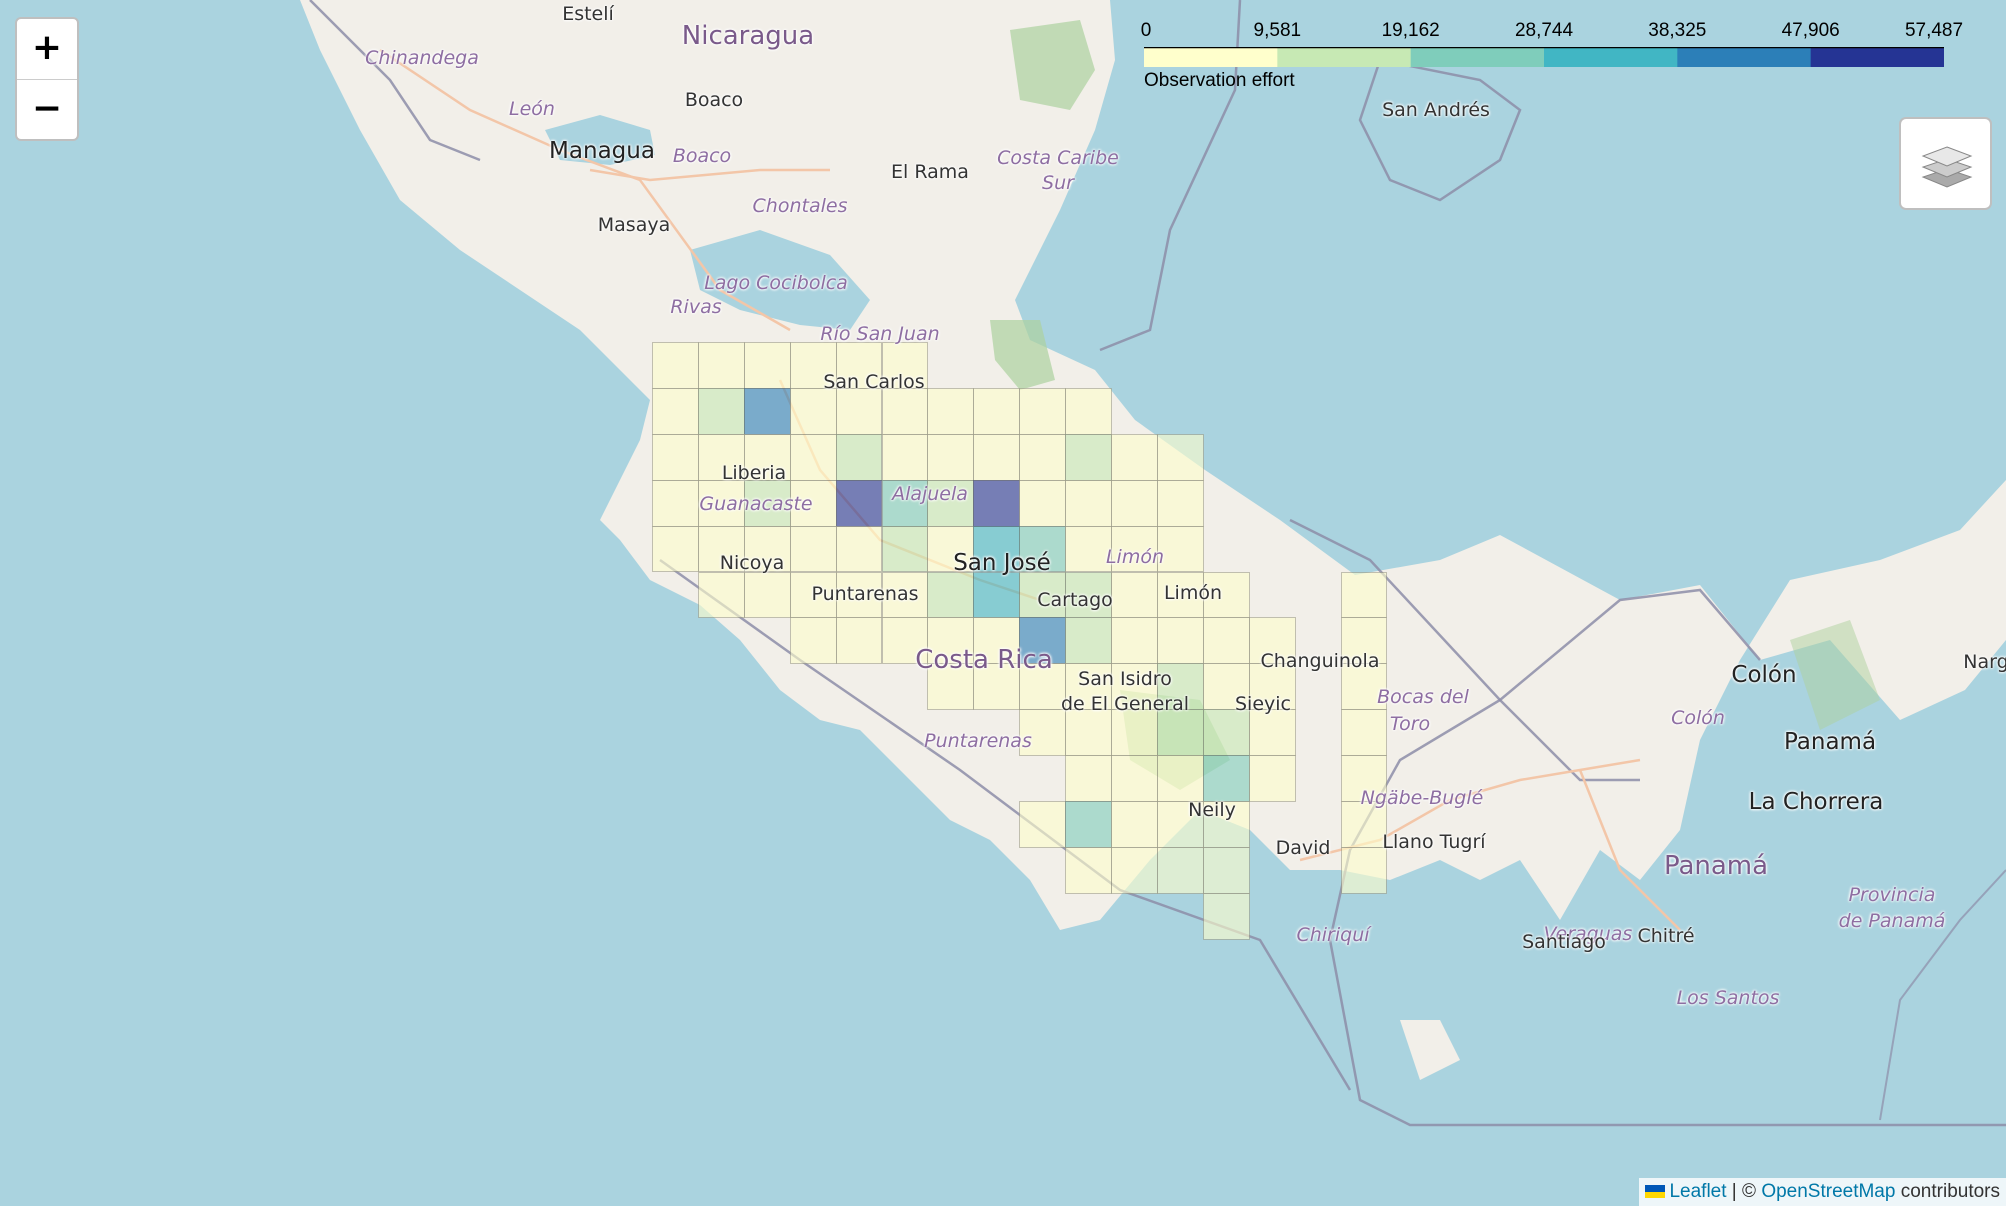 This screenshot has width=2006, height=1206. I want to click on leaflet-link: Leaflet, so click(1697, 1191).